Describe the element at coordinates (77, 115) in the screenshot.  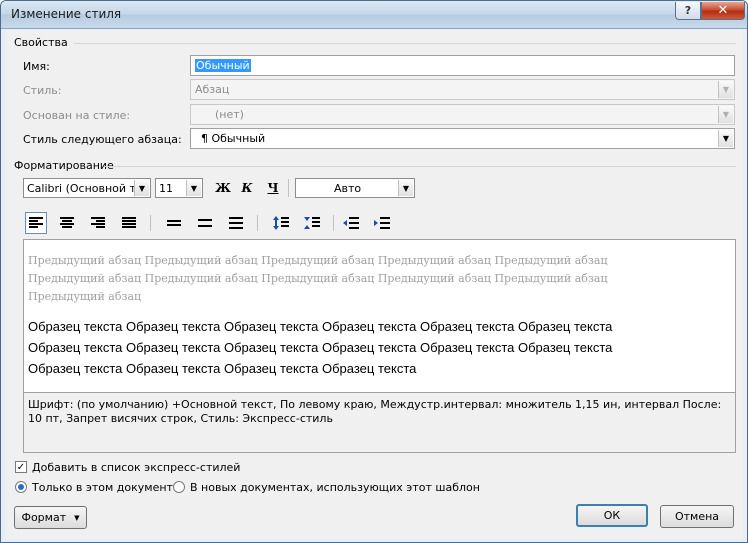
I see `based-on-label: Основан на стиле:` at that location.